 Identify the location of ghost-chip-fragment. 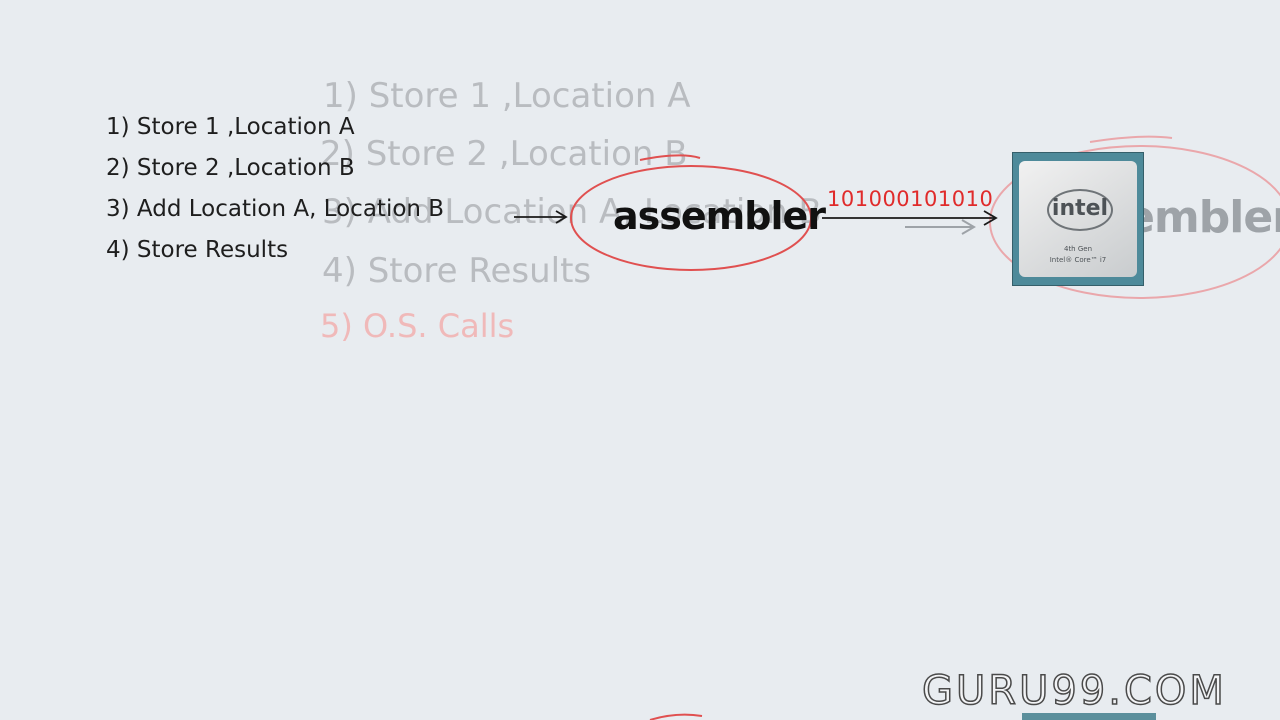
(1089, 716).